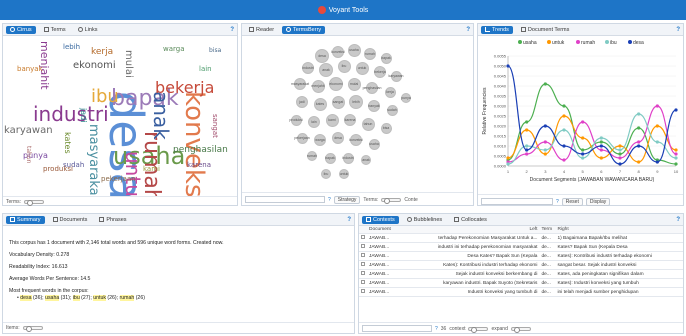  What do you see at coordinates (350, 120) in the screenshot?
I see `berry-bubble: karena` at bounding box center [350, 120].